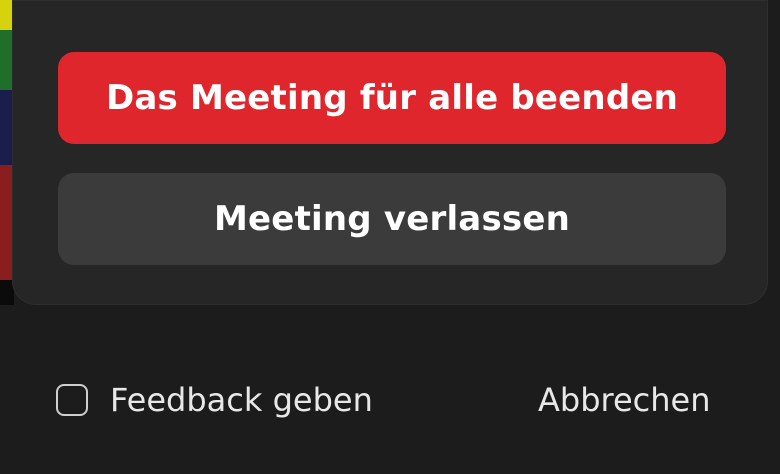  I want to click on feedback-checkbox, so click(72, 400).